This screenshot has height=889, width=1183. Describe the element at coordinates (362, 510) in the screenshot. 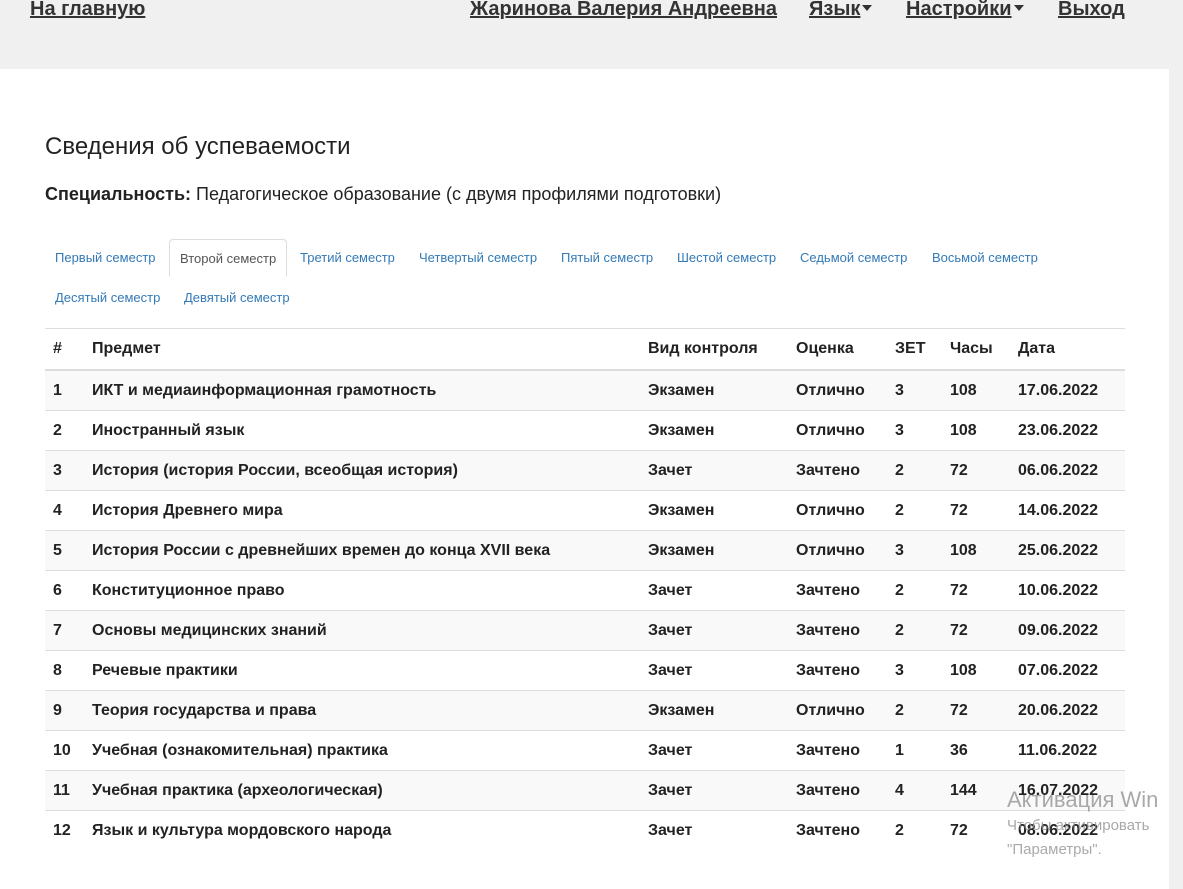

I see `row-subject: История Древнего мира` at that location.